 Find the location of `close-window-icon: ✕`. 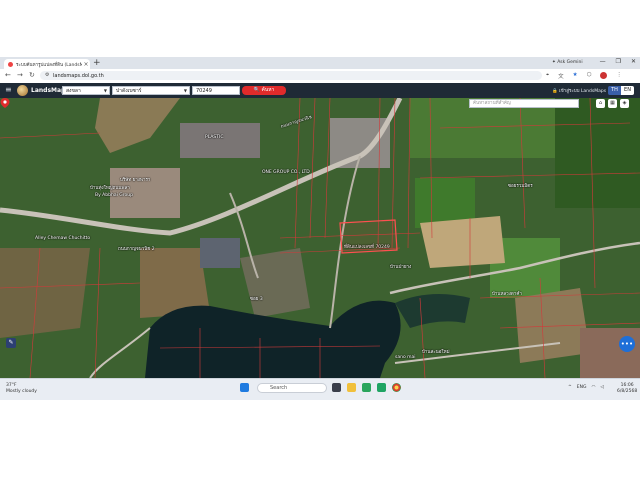

close-window-icon: ✕ is located at coordinates (633, 61).